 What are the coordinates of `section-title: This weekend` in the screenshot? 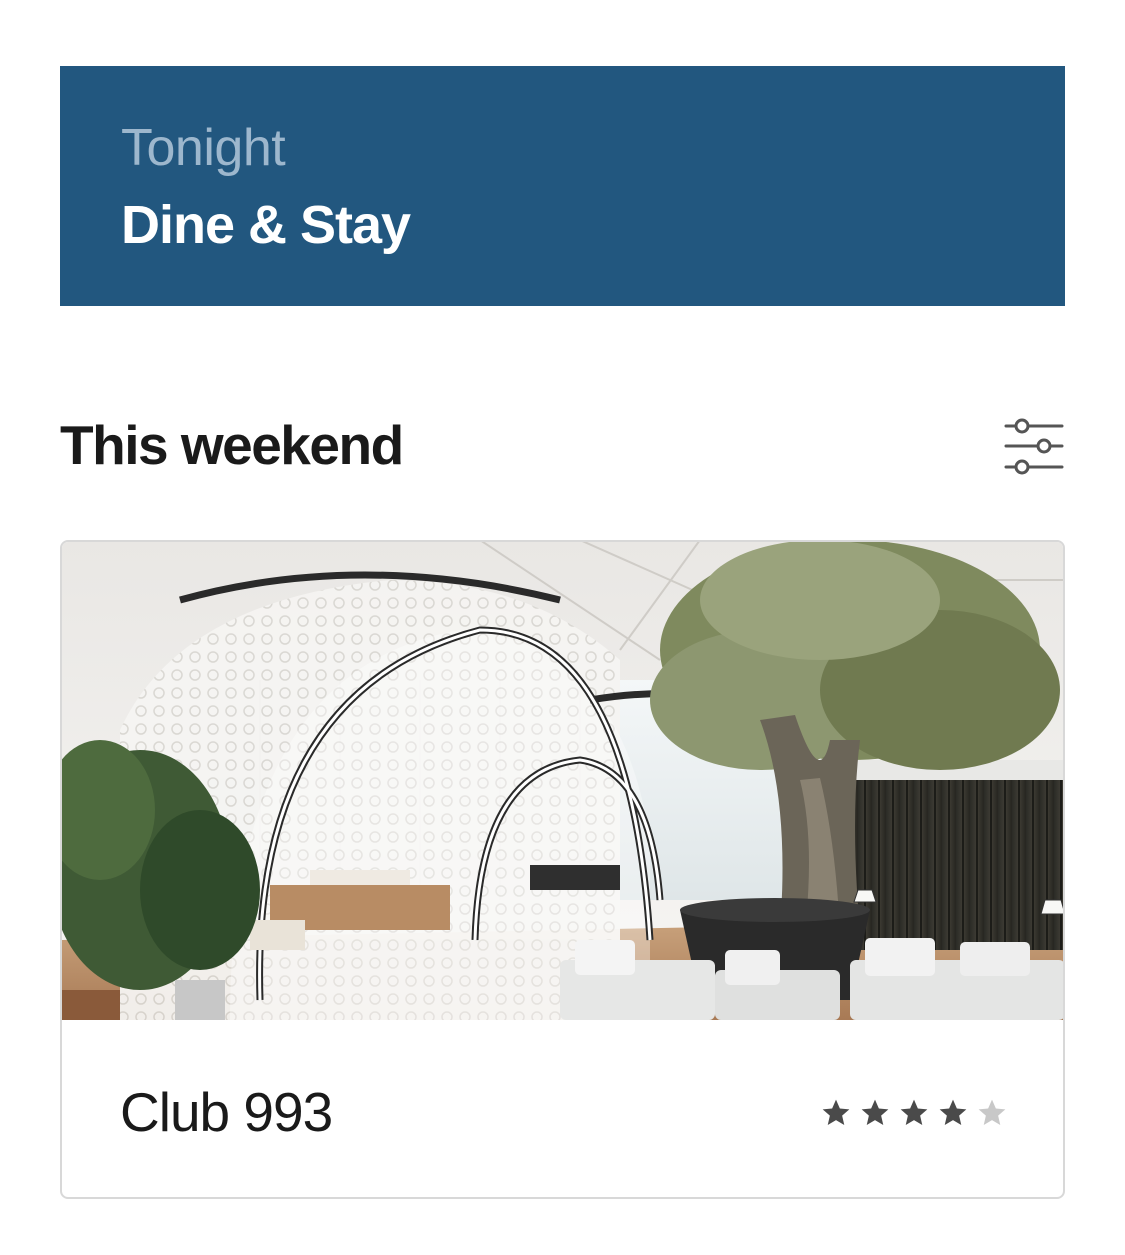 It's located at (232, 445).